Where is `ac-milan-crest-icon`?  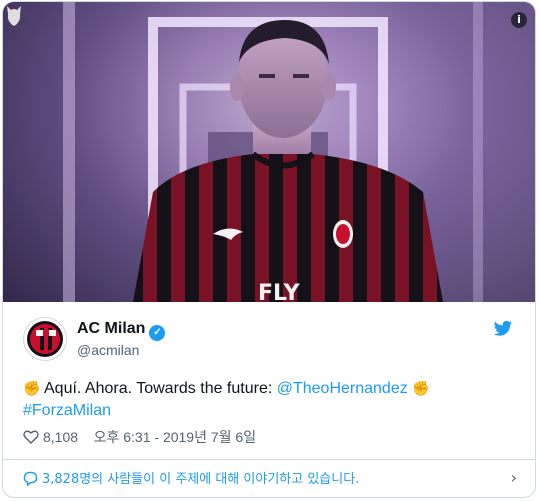
ac-milan-crest-icon is located at coordinates (45, 339).